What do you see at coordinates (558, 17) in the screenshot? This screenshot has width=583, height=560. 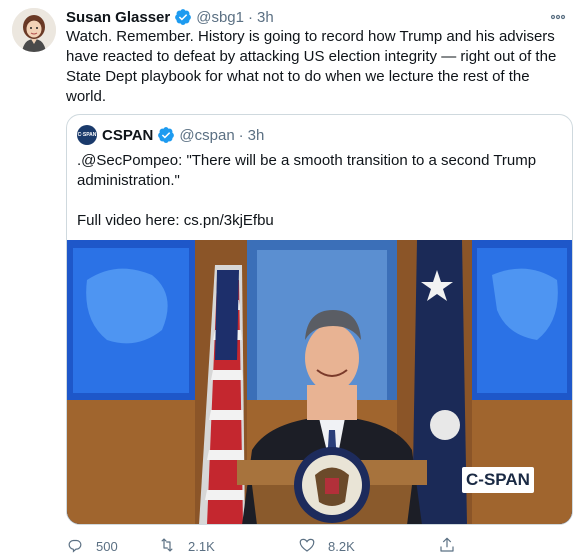 I see `more-icon` at bounding box center [558, 17].